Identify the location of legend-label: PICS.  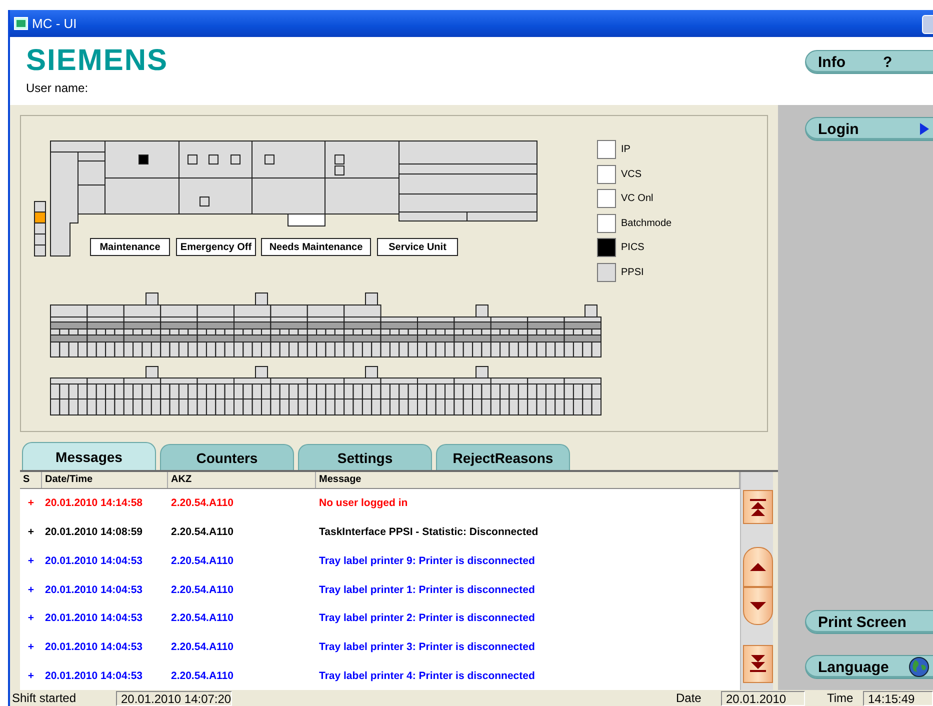
(632, 247).